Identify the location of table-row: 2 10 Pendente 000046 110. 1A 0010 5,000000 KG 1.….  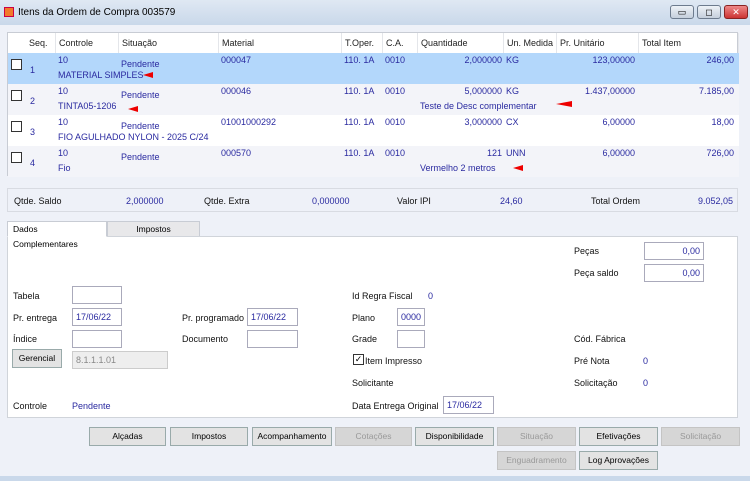
(373, 99).